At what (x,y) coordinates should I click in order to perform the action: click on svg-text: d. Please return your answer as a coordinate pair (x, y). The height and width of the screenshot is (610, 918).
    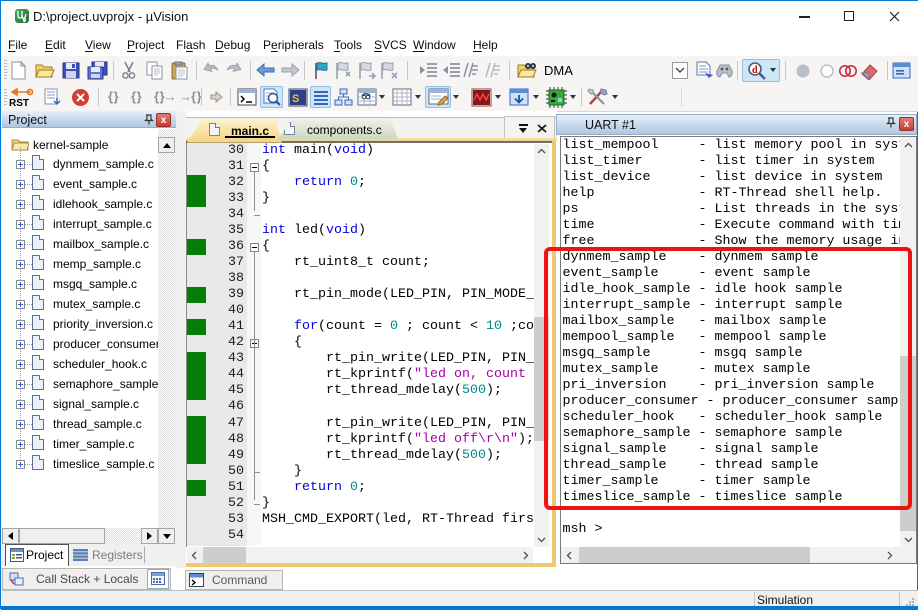
    Looking at the image, I should click on (755, 70).